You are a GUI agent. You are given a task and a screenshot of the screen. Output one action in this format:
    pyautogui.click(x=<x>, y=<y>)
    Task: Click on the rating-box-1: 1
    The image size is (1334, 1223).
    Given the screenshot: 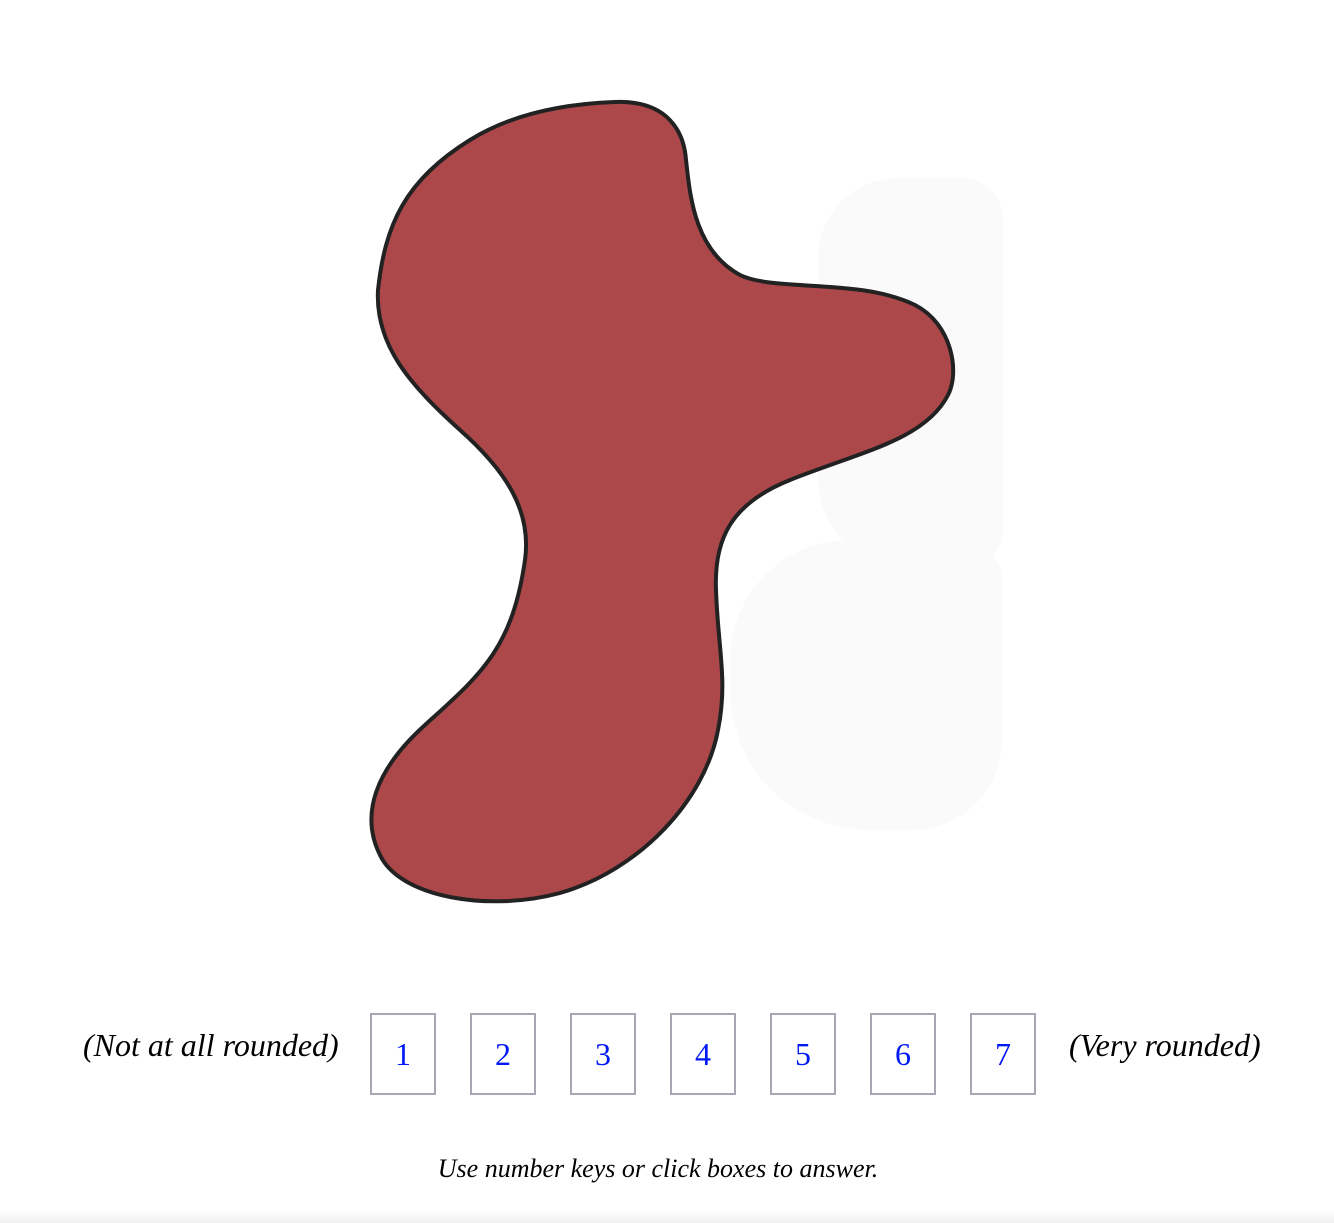 What is the action you would take?
    pyautogui.click(x=403, y=1054)
    